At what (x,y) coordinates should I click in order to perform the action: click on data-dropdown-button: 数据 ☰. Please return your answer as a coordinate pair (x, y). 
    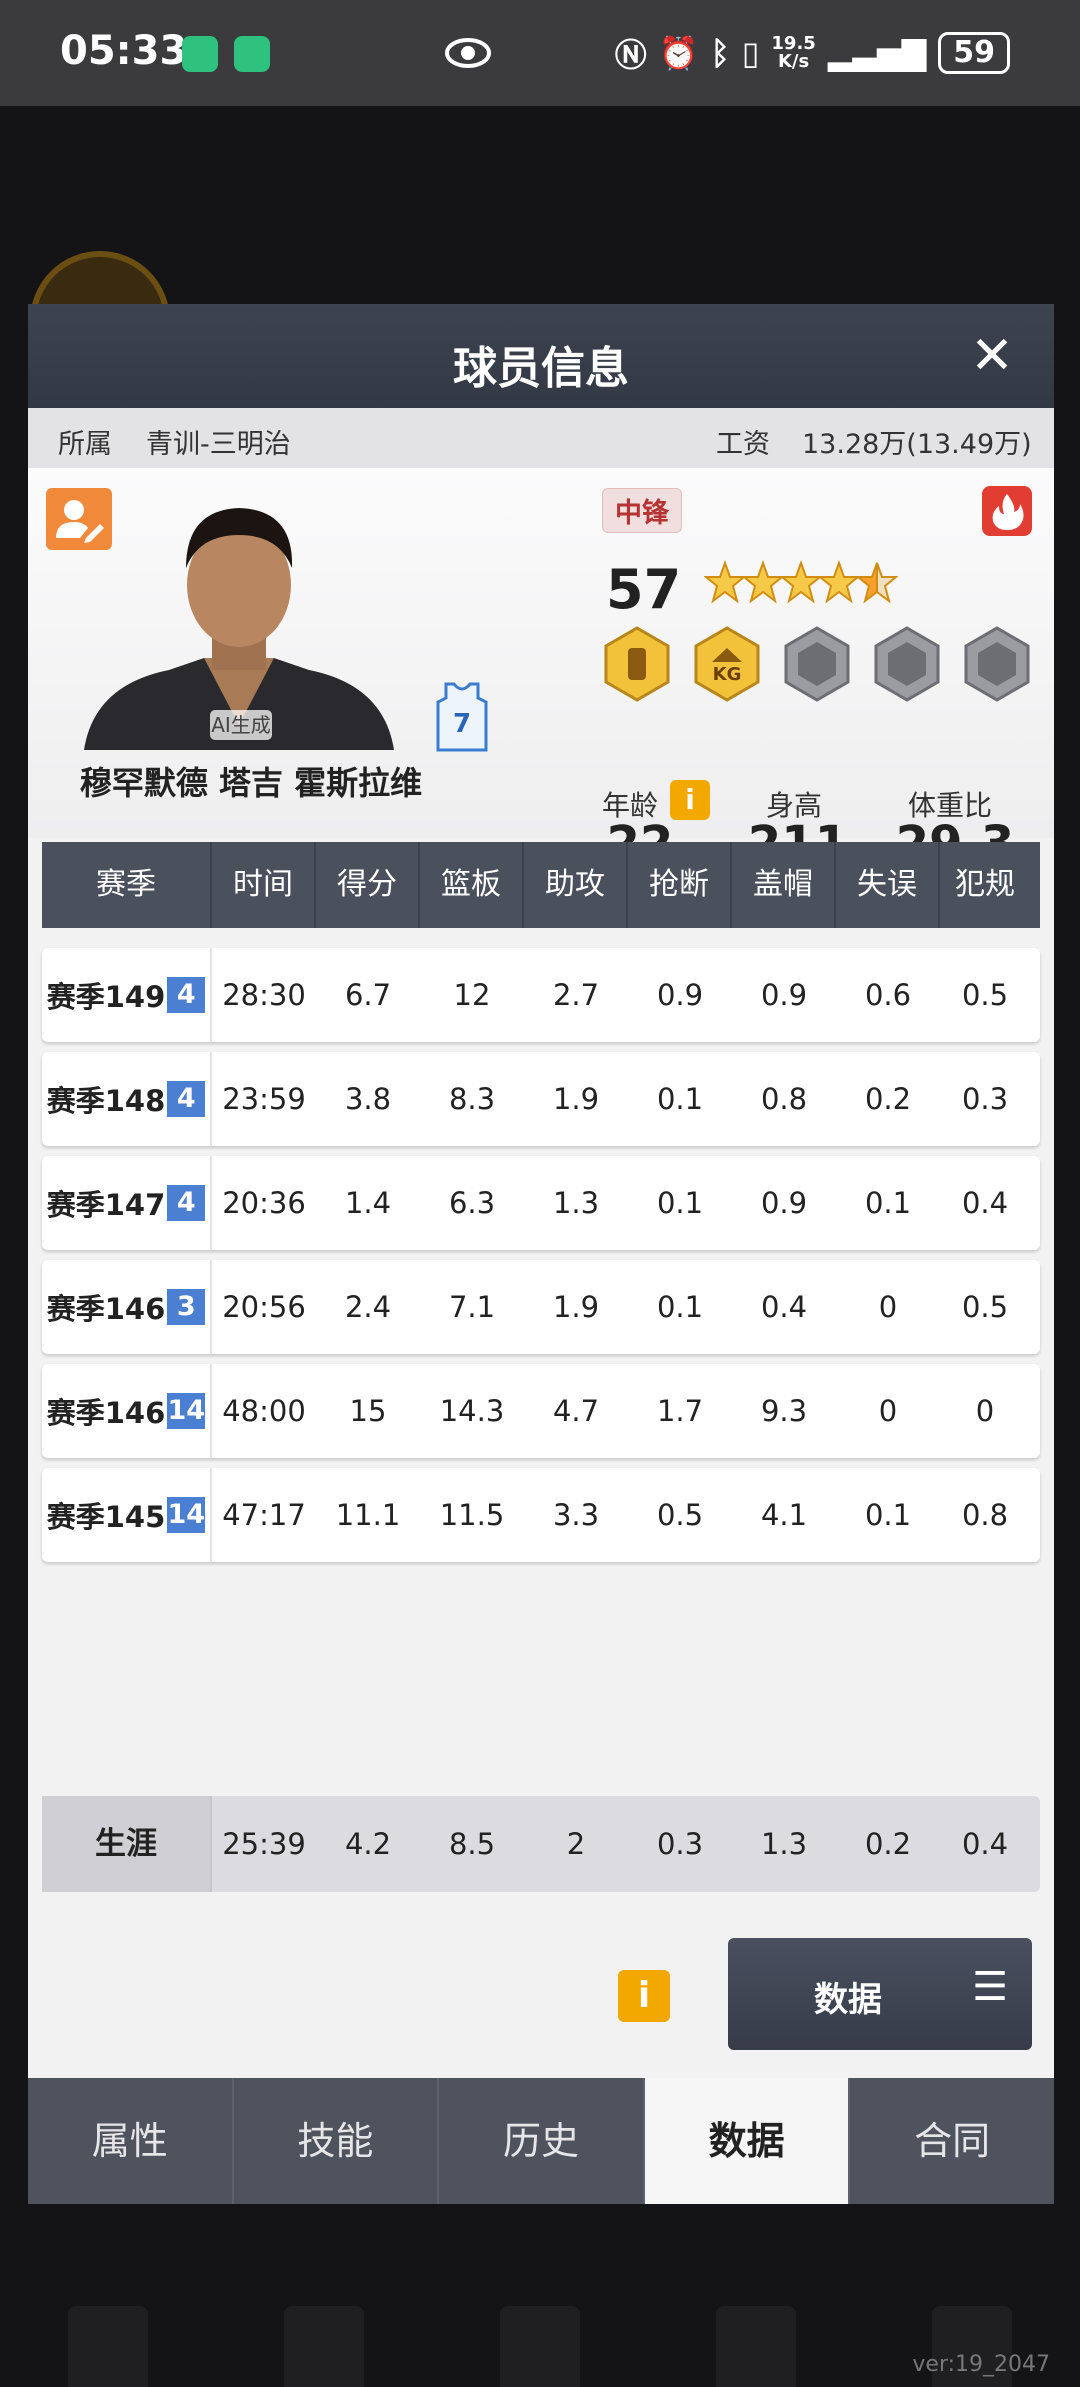
    Looking at the image, I should click on (880, 1994).